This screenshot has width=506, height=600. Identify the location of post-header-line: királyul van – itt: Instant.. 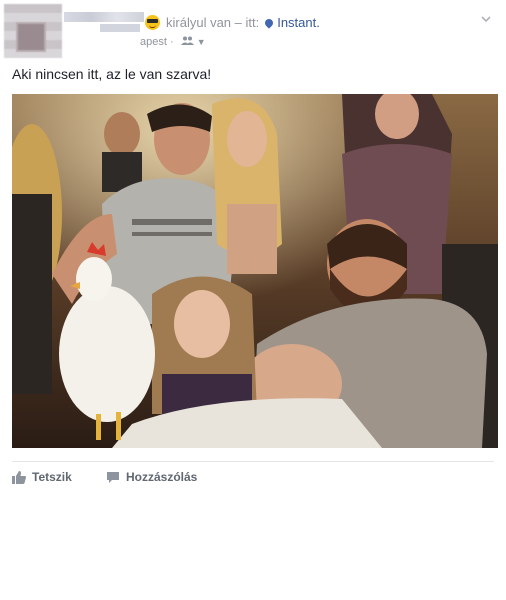
(232, 22).